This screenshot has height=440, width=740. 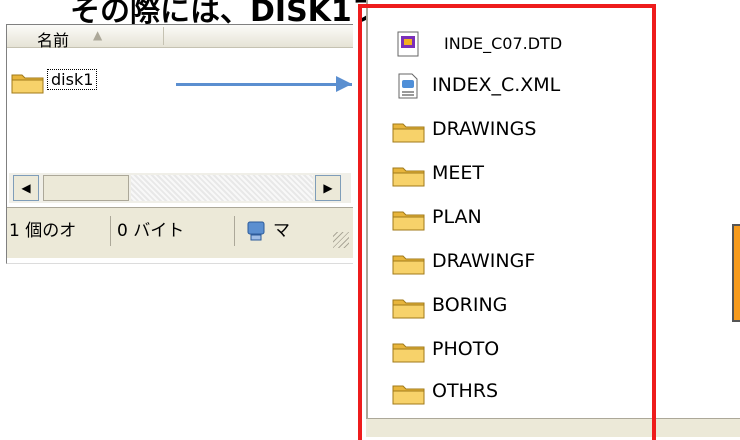 What do you see at coordinates (26, 188) in the screenshot?
I see `scroll-left-button: ◀` at bounding box center [26, 188].